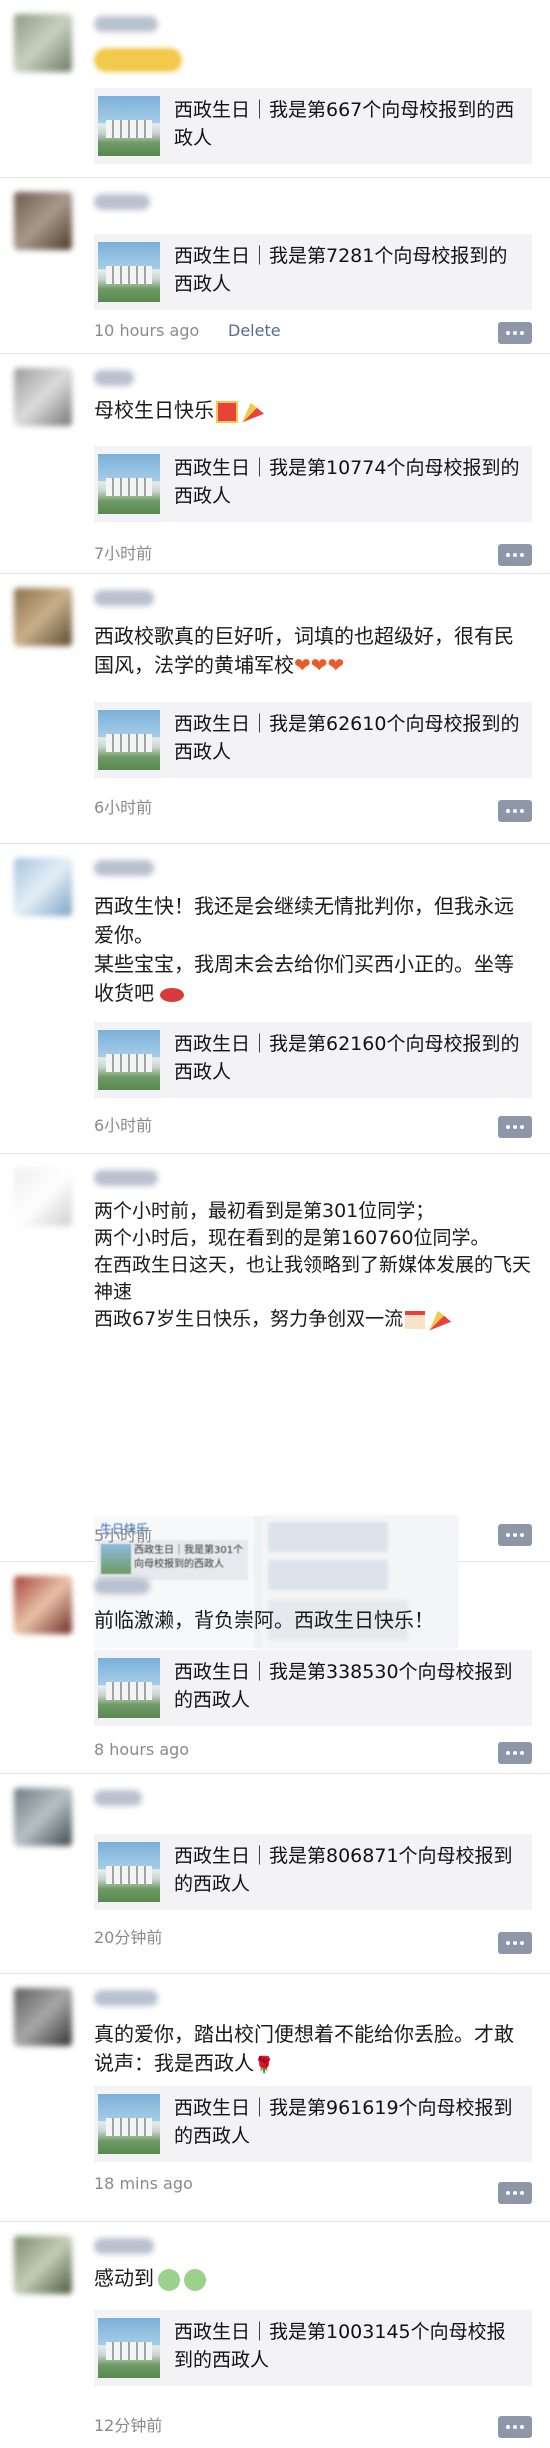 This screenshot has width=550, height=2448. What do you see at coordinates (142, 1749) in the screenshot?
I see `timestamp: 8 hours ago` at bounding box center [142, 1749].